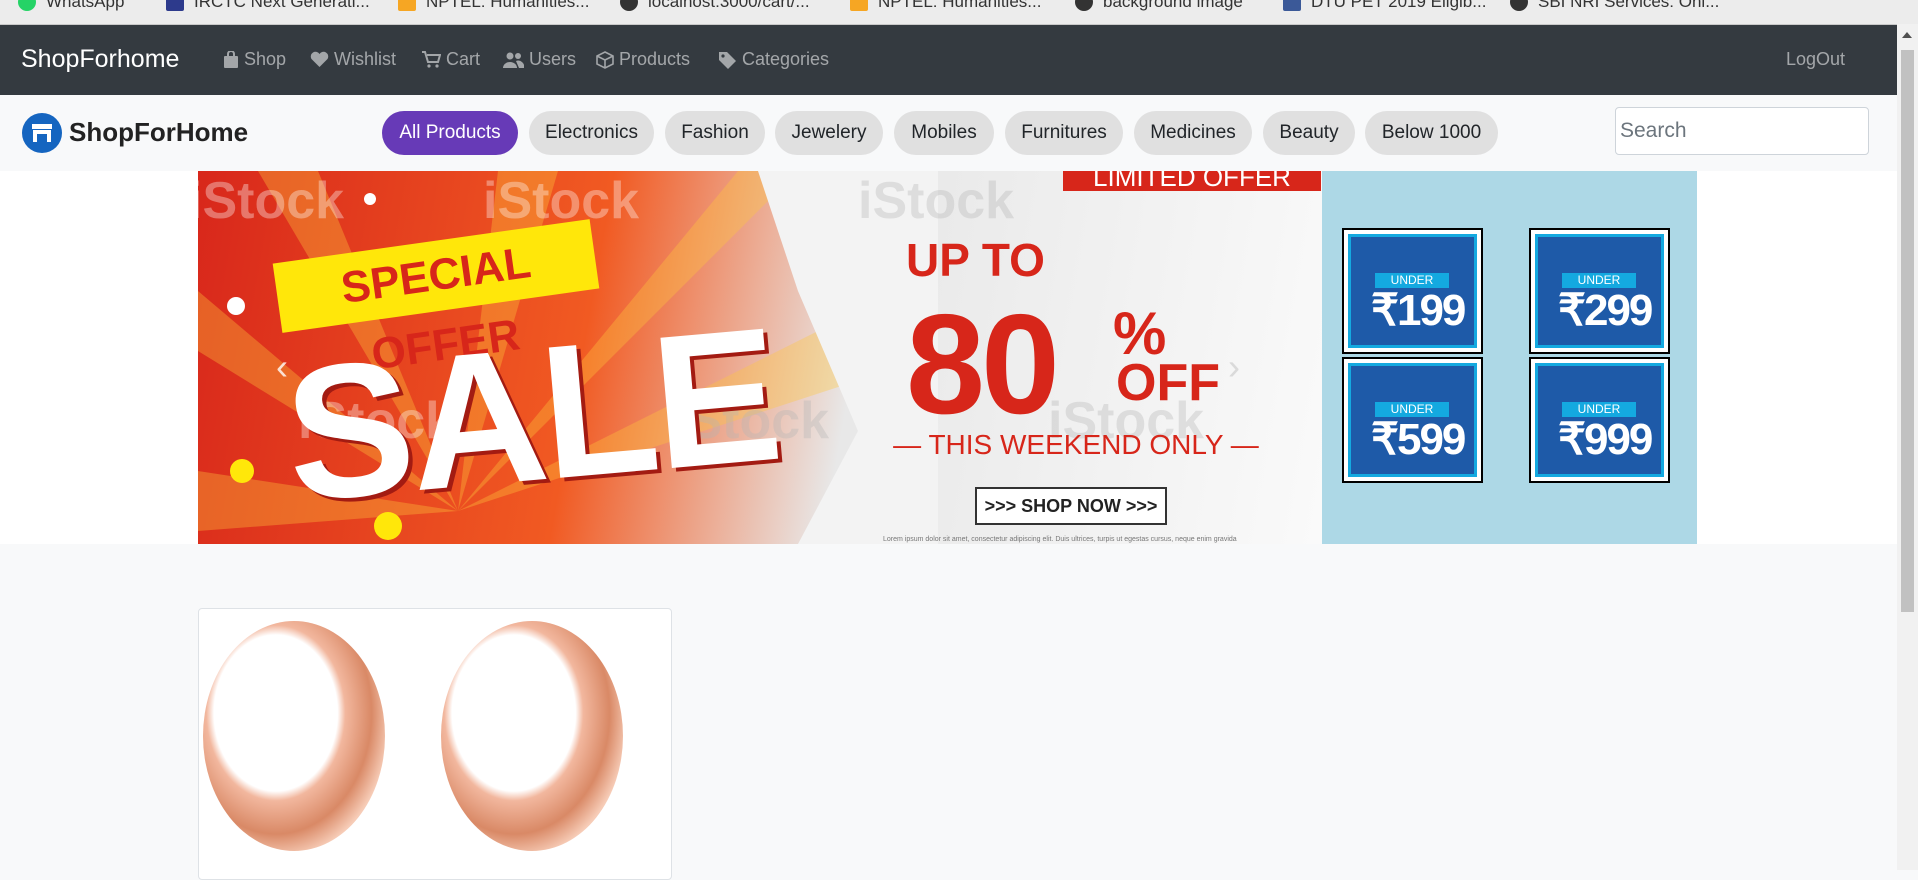 The width and height of the screenshot is (1918, 880). Describe the element at coordinates (319, 59) in the screenshot. I see `heart-icon` at that location.